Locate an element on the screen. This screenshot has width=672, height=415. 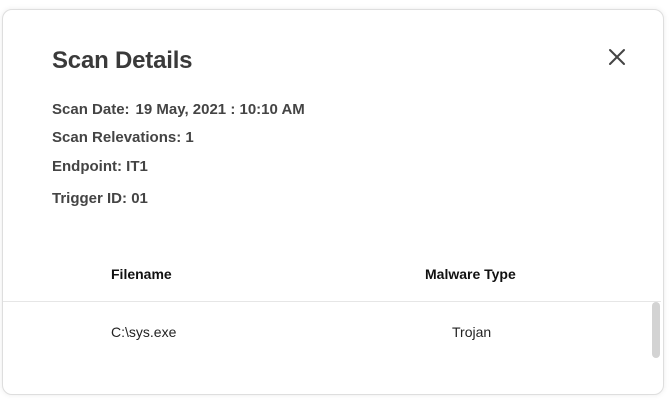
close-icon is located at coordinates (617, 57).